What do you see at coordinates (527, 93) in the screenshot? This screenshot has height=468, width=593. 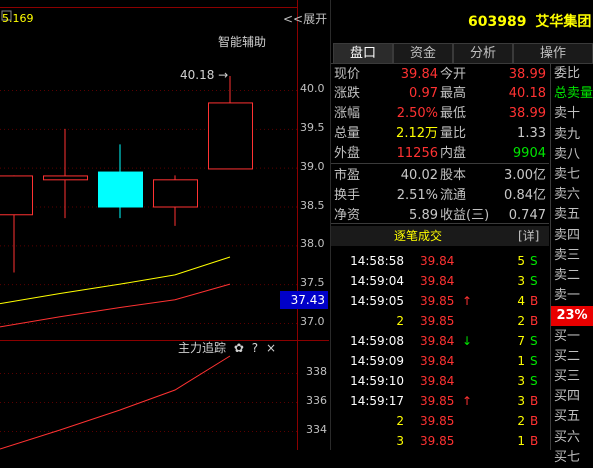 I see `quote-value: 40.18` at bounding box center [527, 93].